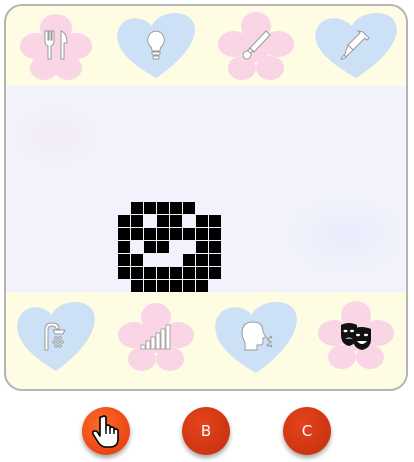  I want to click on hand-pointer-icon, so click(105, 431).